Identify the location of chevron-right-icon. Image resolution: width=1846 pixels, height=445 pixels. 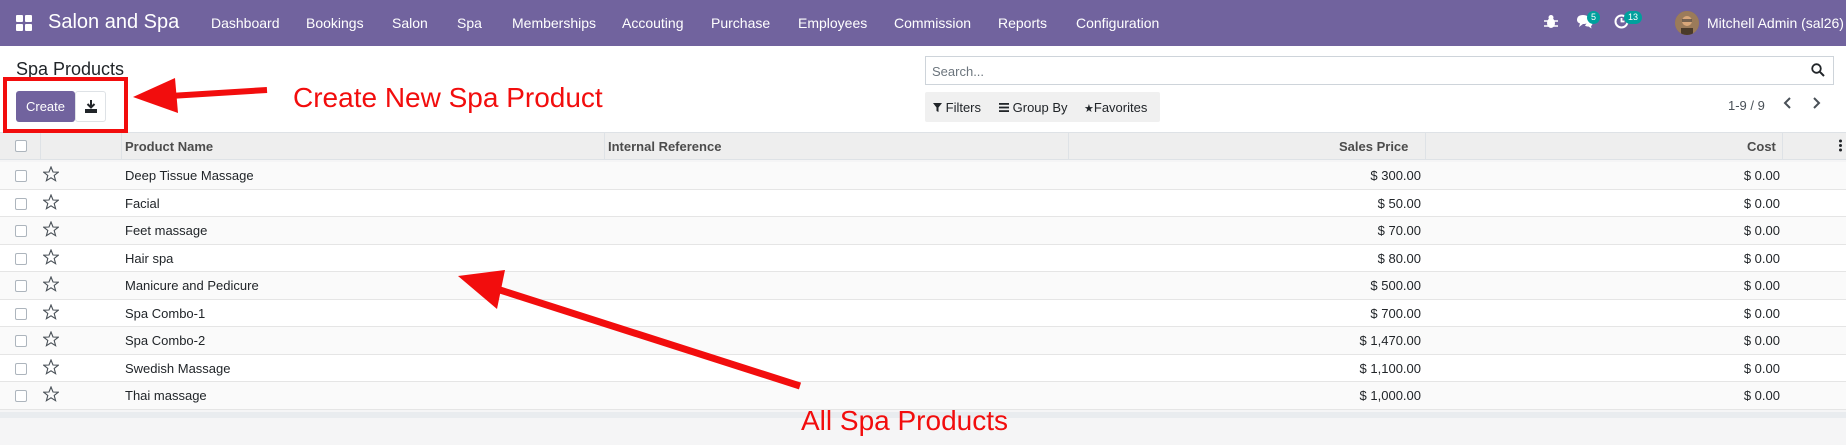
(1817, 103).